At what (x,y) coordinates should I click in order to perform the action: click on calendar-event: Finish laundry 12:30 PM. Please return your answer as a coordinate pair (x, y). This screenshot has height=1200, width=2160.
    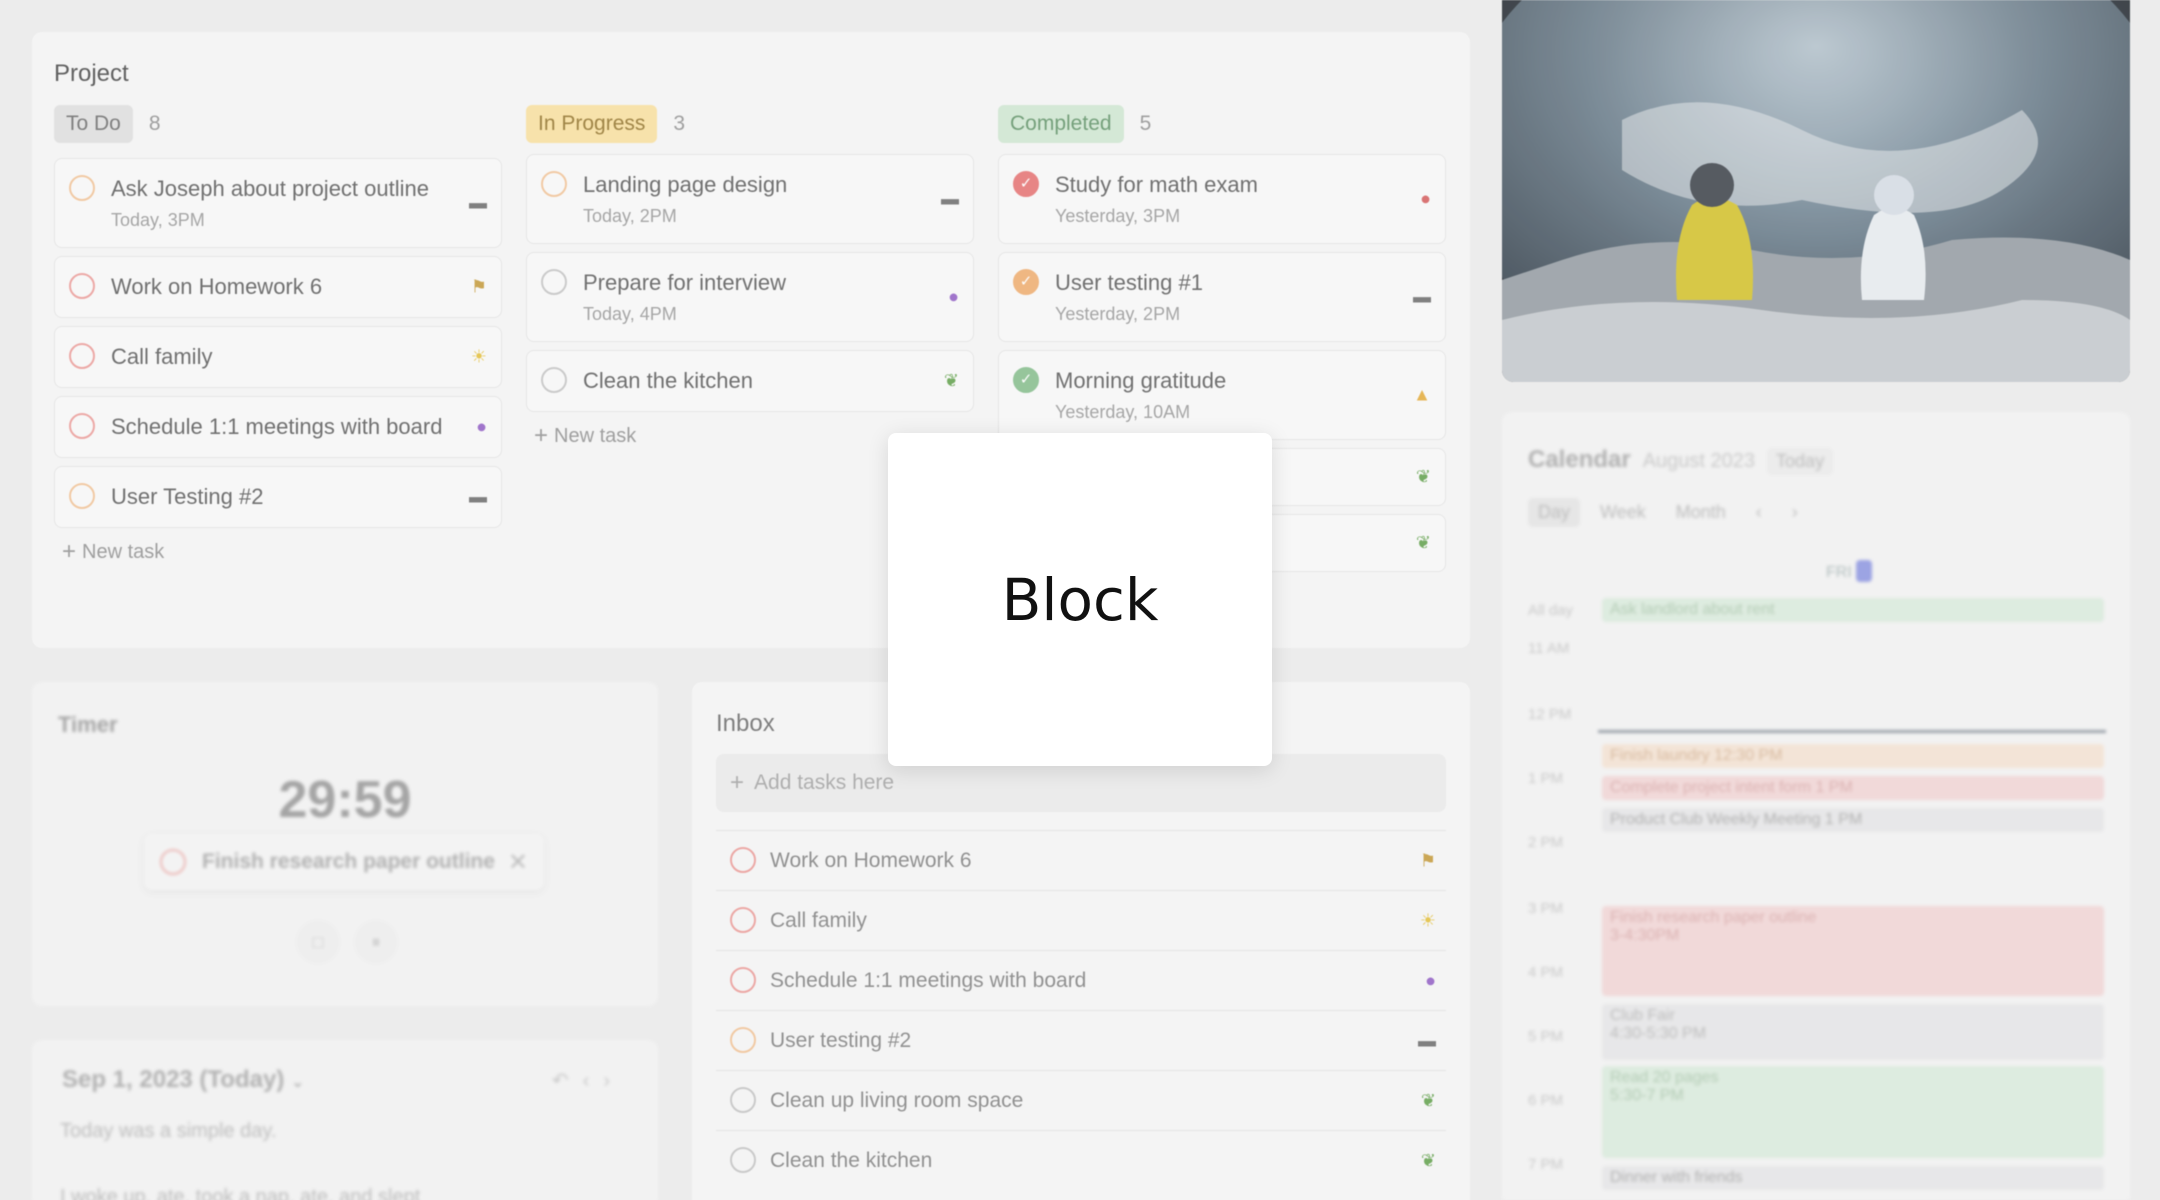
    Looking at the image, I should click on (1853, 756).